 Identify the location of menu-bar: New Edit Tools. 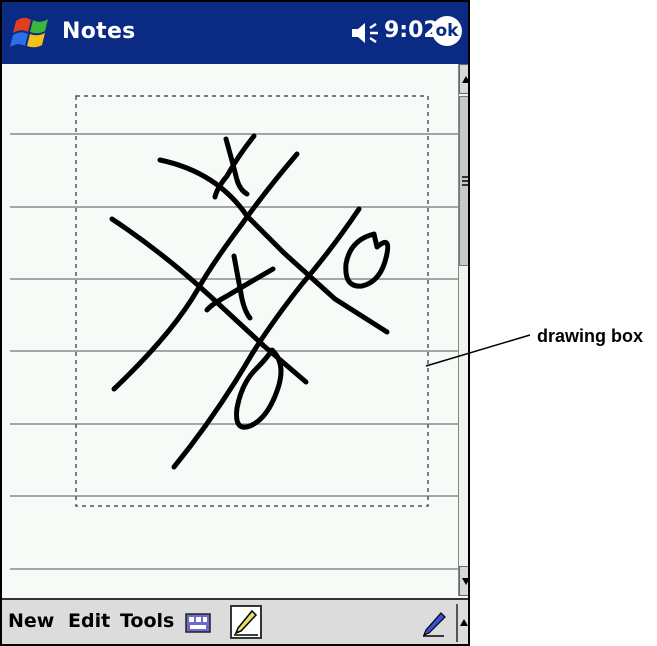
(235, 621).